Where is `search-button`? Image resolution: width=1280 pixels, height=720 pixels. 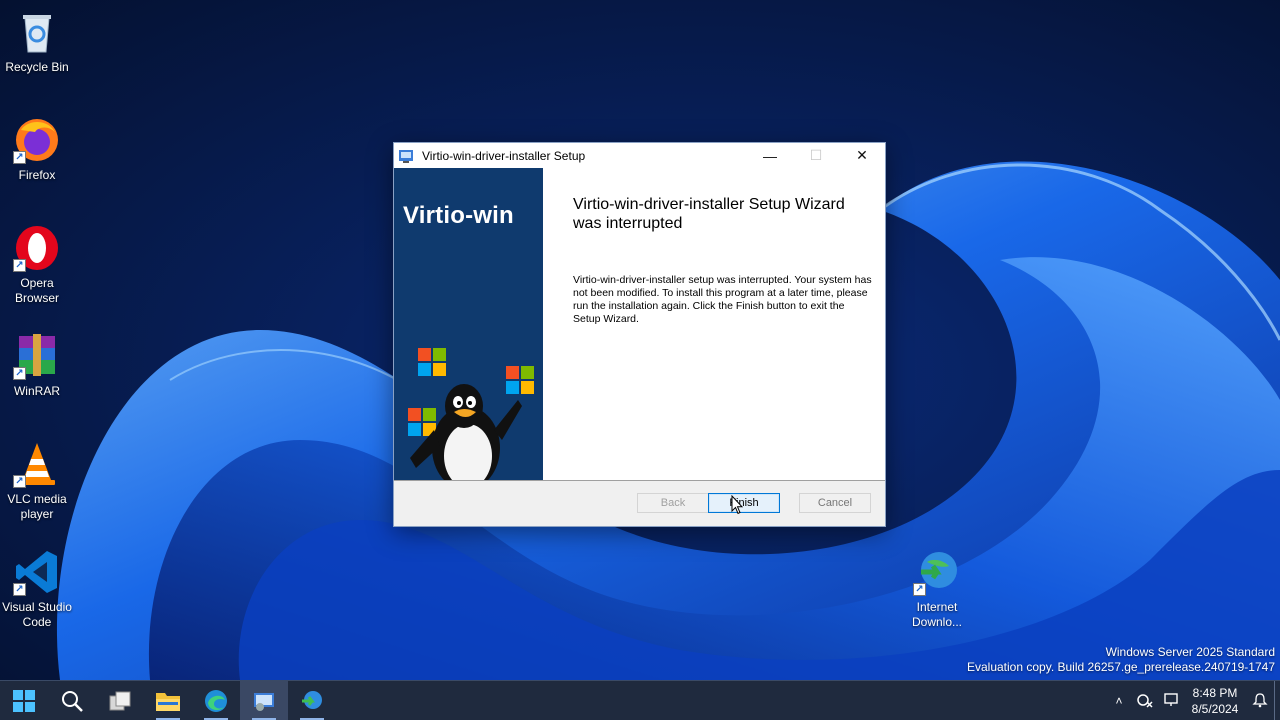 search-button is located at coordinates (72, 700).